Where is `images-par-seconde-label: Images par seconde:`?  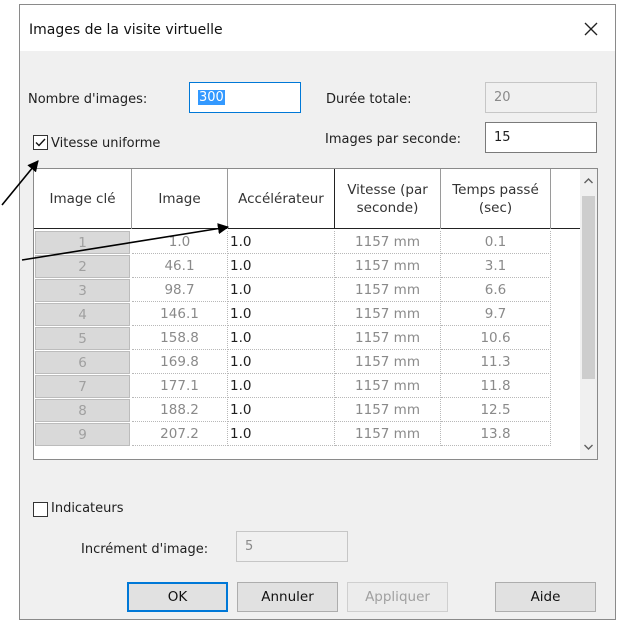 images-par-seconde-label: Images par seconde: is located at coordinates (393, 139).